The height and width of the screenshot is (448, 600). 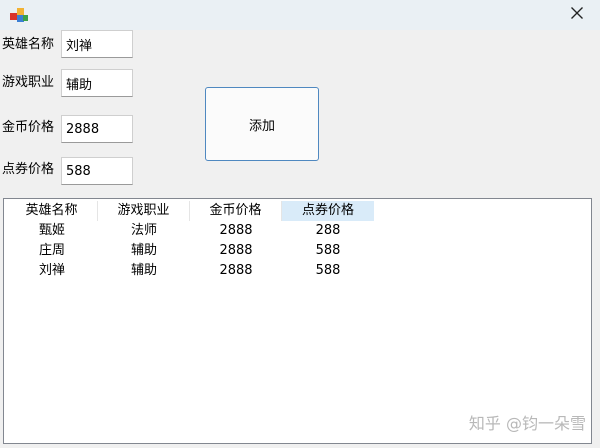 I want to click on cell-coupon-price: 288, so click(x=328, y=230).